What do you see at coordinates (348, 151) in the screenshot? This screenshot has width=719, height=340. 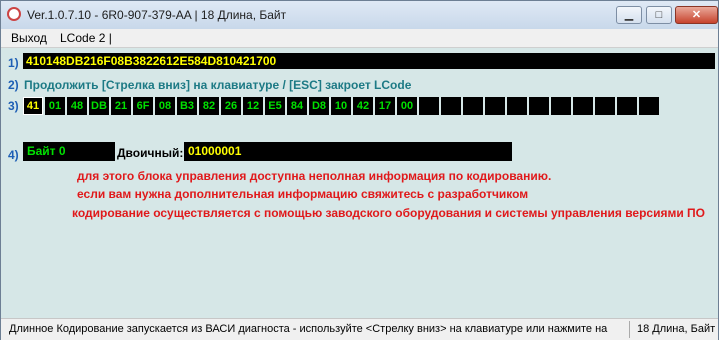 I see `binary-field: 01000001` at bounding box center [348, 151].